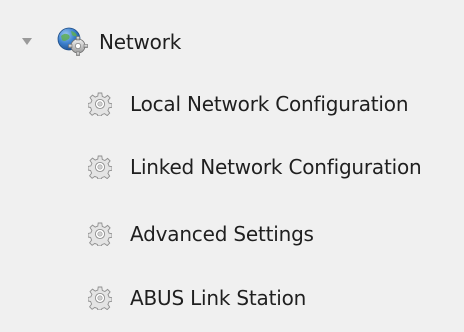 This screenshot has width=464, height=332. Describe the element at coordinates (276, 167) in the screenshot. I see `tree-item-label: Linked Network Configuration` at that location.